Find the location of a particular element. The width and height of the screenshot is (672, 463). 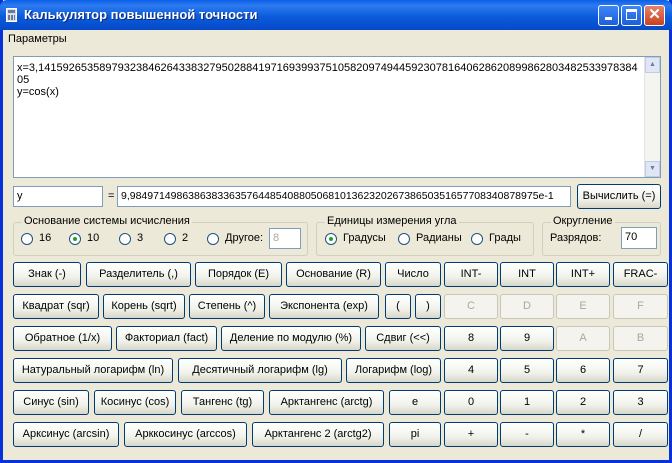

number-button: Число is located at coordinates (413, 274).